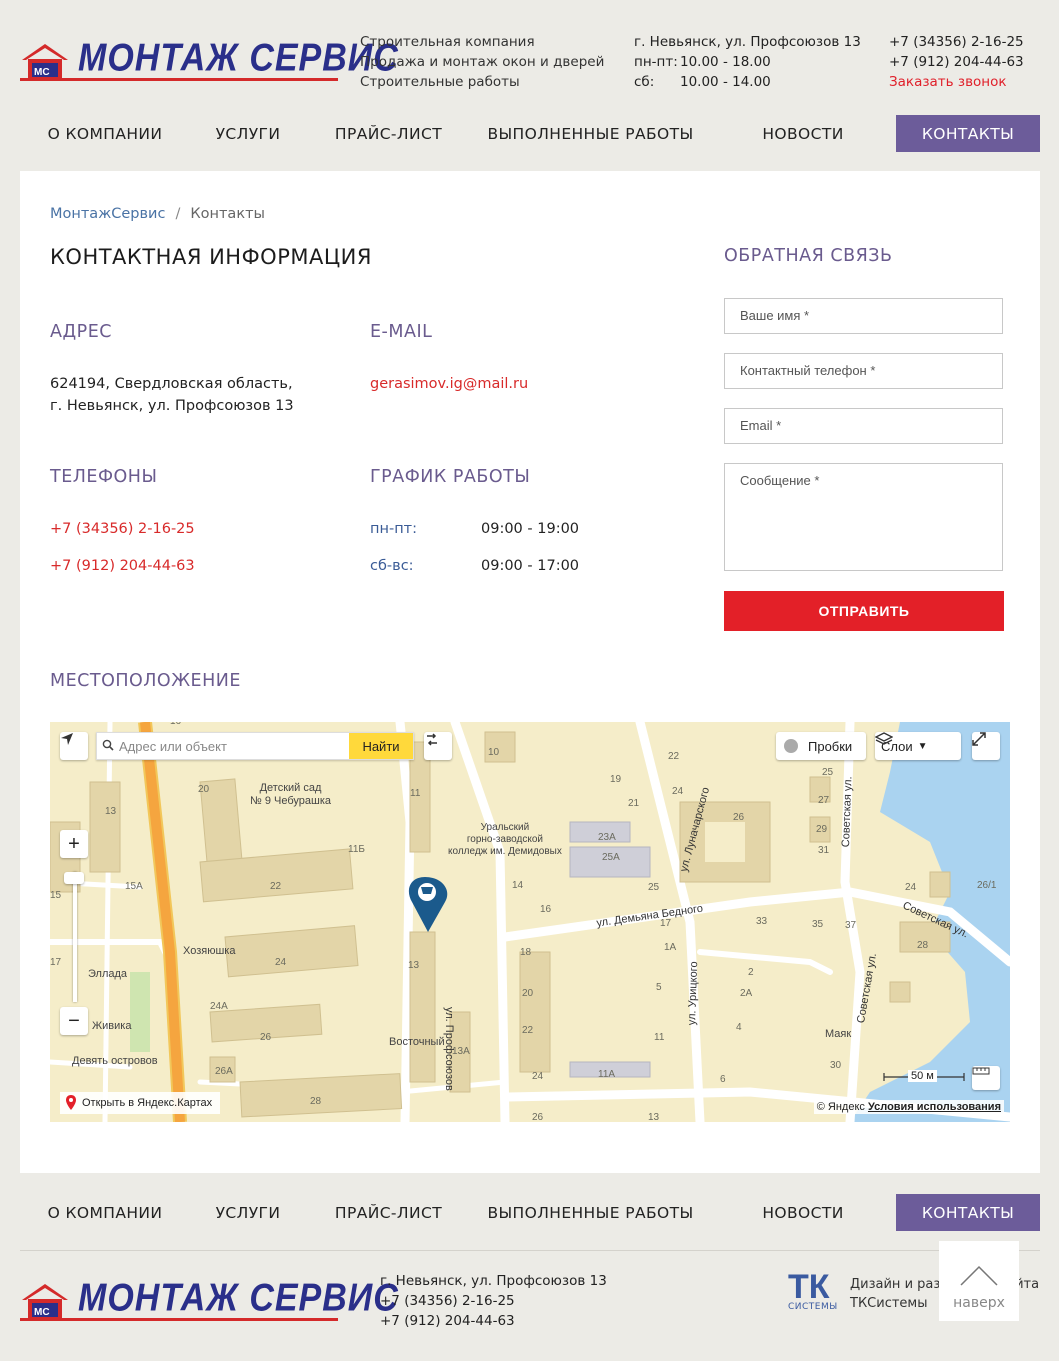 This screenshot has width=1059, height=1361. What do you see at coordinates (670, 947) in the screenshot?
I see `svg-text: 1А` at bounding box center [670, 947].